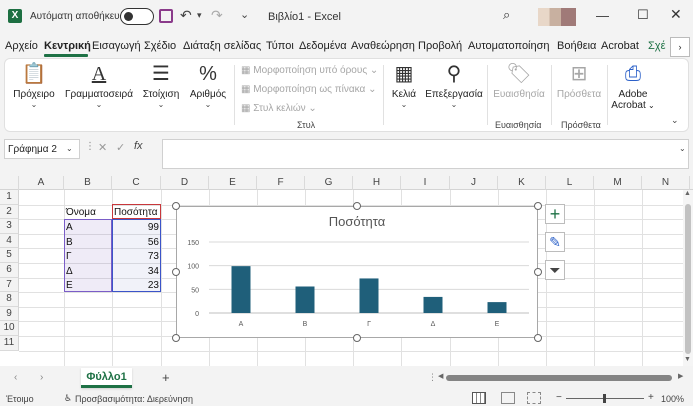 The width and height of the screenshot is (693, 406). Describe the element at coordinates (166, 377) in the screenshot. I see `add-sheet-icon: +` at that location.